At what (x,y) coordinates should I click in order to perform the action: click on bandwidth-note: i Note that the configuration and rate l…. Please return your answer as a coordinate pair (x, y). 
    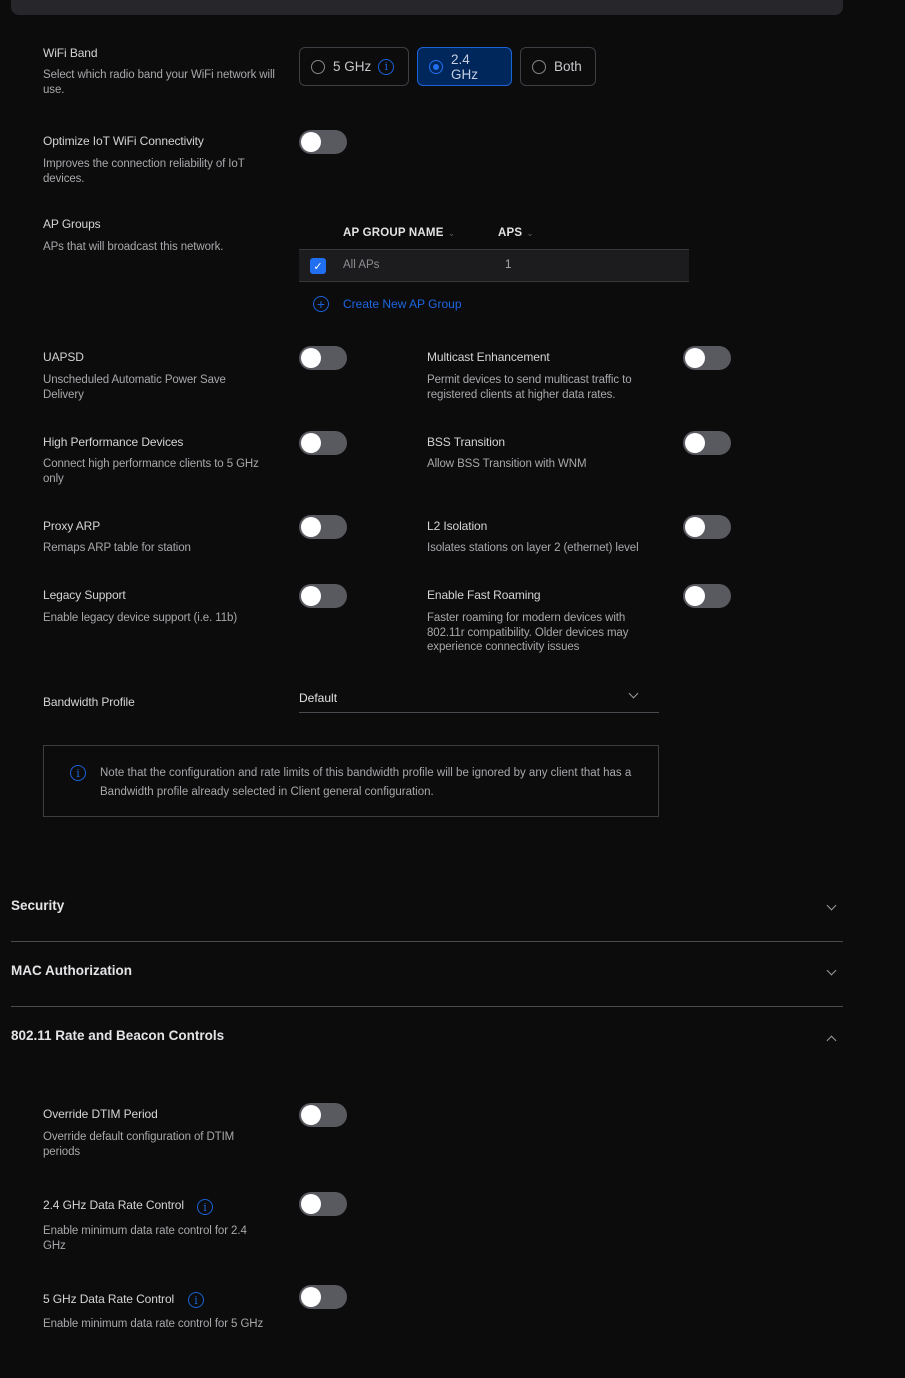
    Looking at the image, I should click on (351, 781).